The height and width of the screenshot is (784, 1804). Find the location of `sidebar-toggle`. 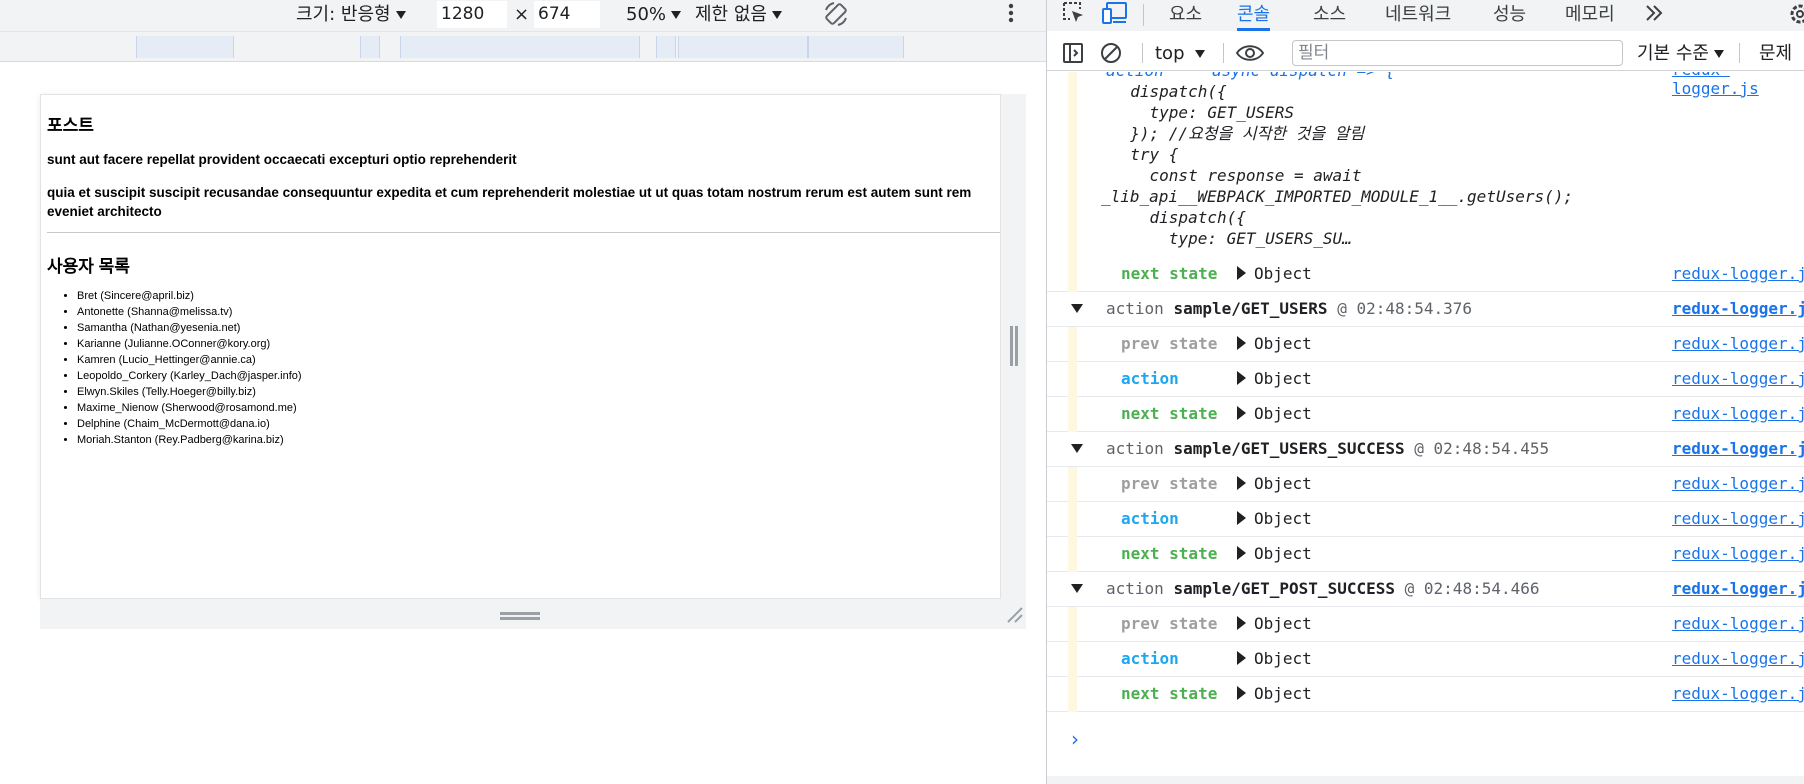

sidebar-toggle is located at coordinates (1073, 53).